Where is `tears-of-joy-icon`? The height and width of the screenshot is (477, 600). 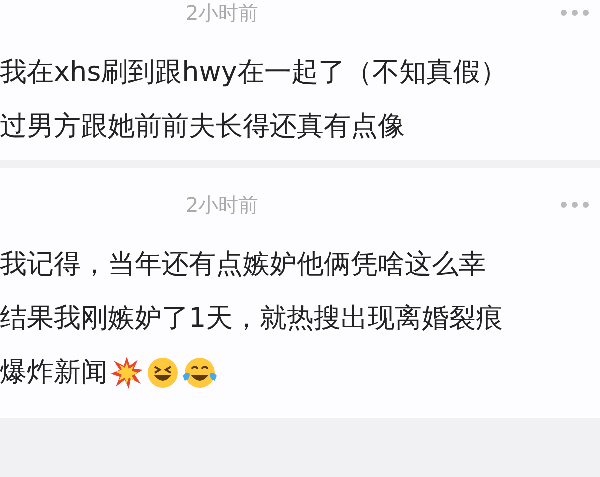 tears-of-joy-icon is located at coordinates (200, 373).